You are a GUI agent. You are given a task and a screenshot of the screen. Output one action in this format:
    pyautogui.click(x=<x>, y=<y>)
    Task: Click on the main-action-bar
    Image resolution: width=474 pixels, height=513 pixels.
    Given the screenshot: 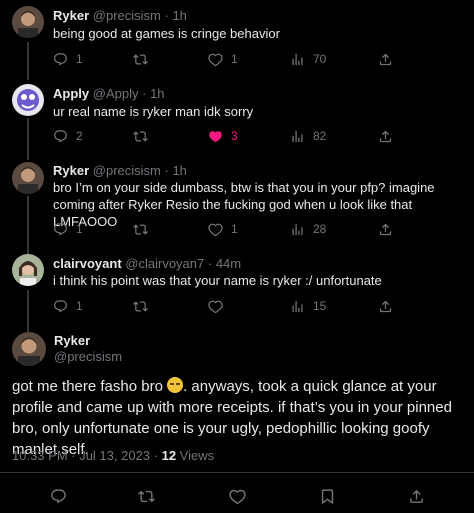 What is the action you would take?
    pyautogui.click(x=237, y=497)
    